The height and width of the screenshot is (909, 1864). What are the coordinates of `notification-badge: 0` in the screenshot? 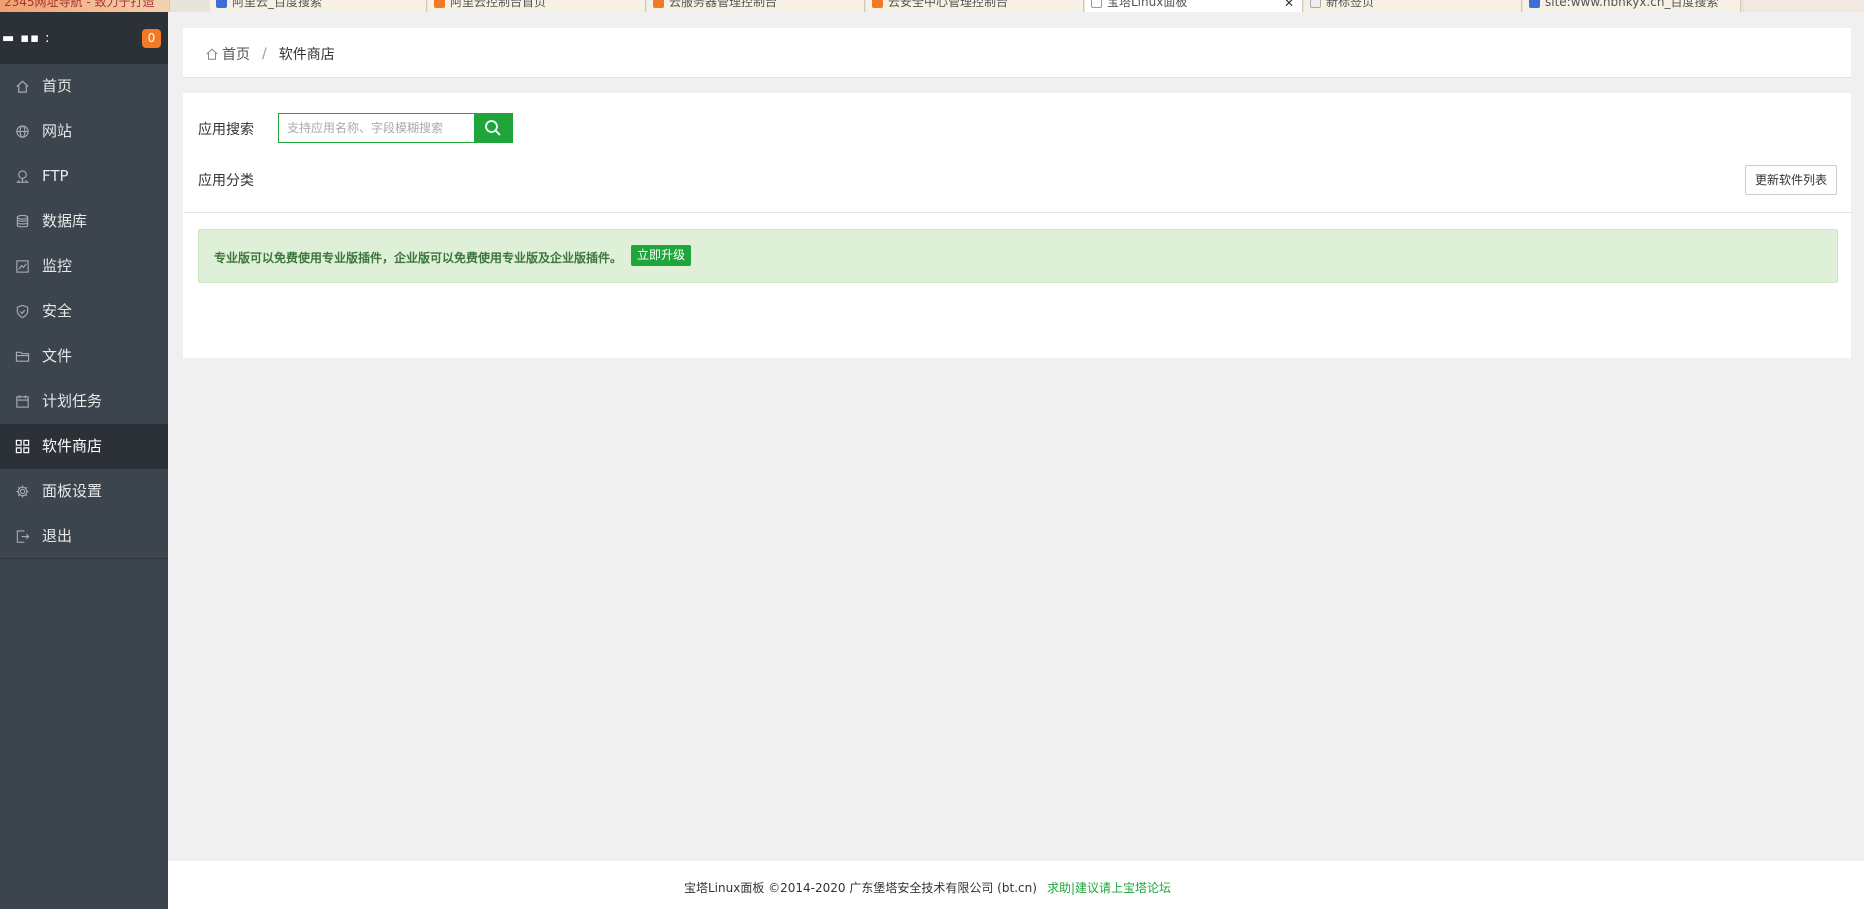 It's located at (151, 38).